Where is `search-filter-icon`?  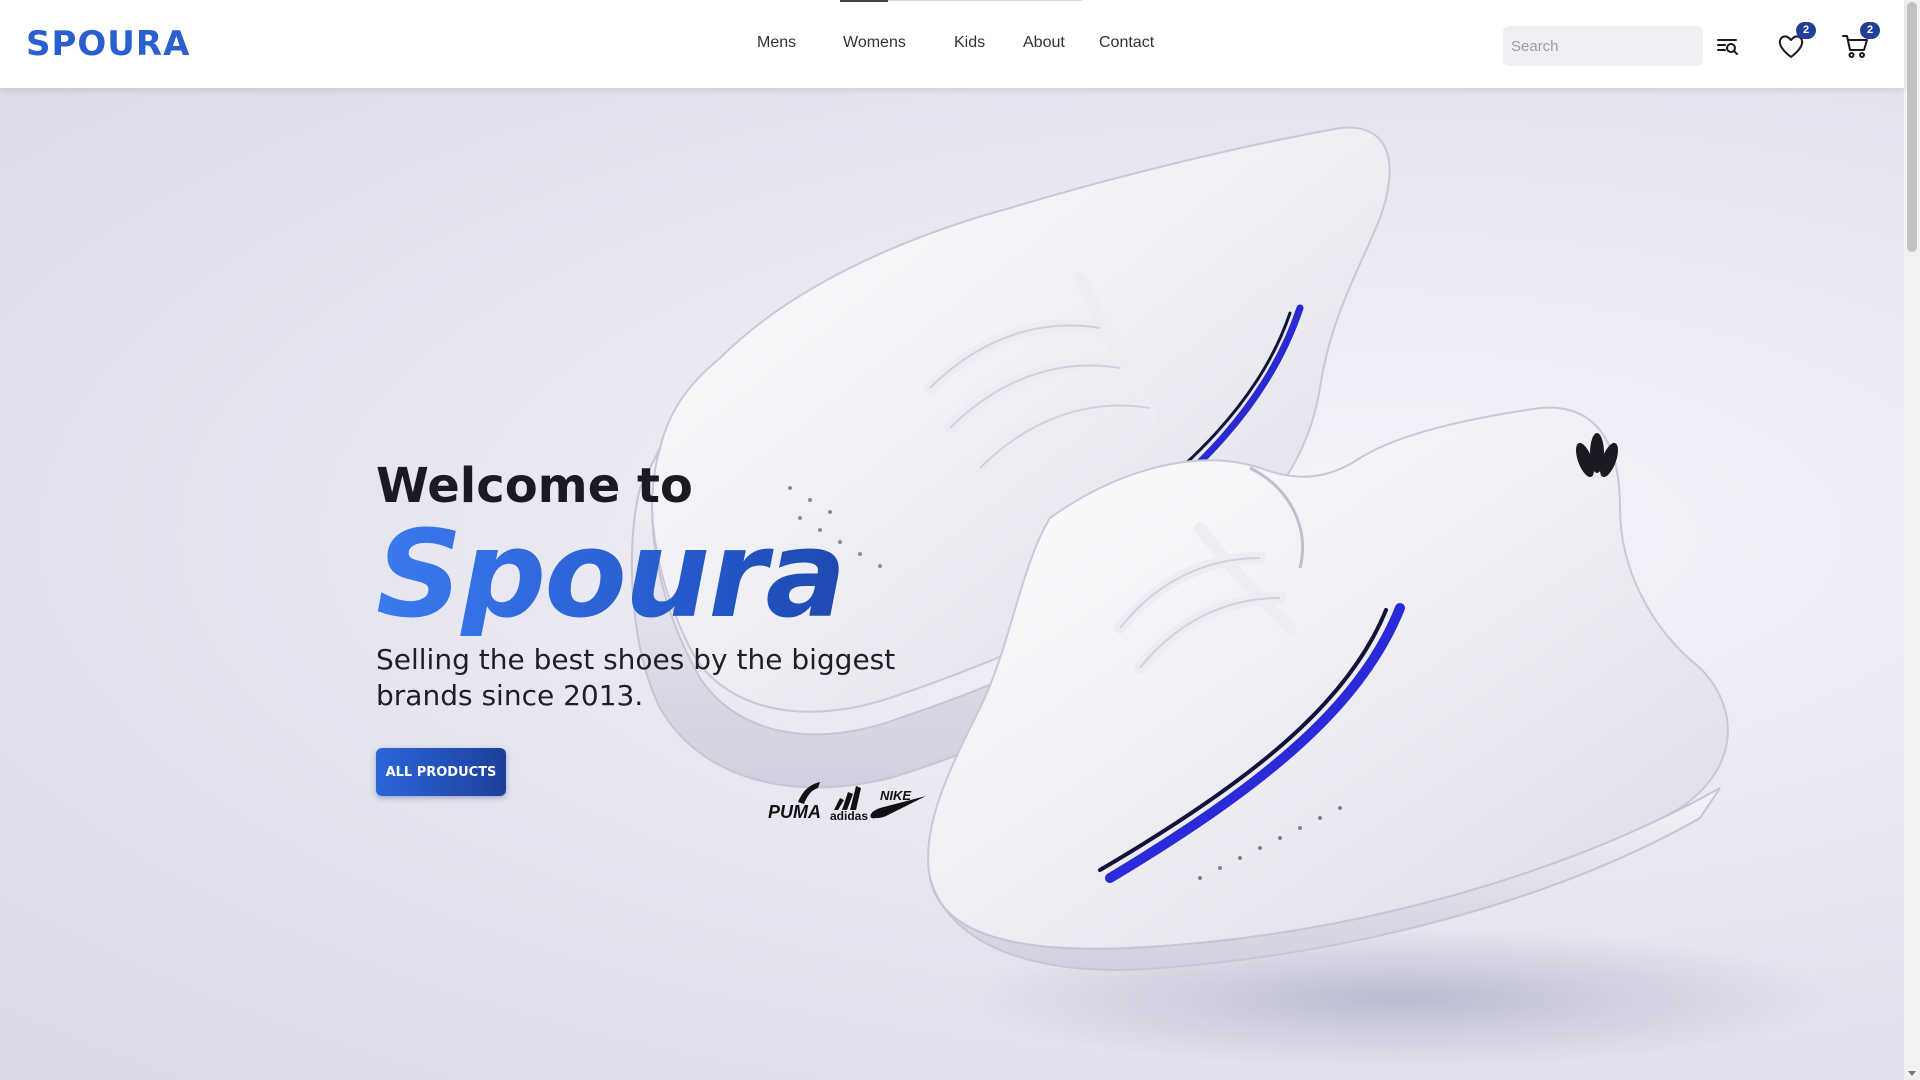 search-filter-icon is located at coordinates (1727, 47).